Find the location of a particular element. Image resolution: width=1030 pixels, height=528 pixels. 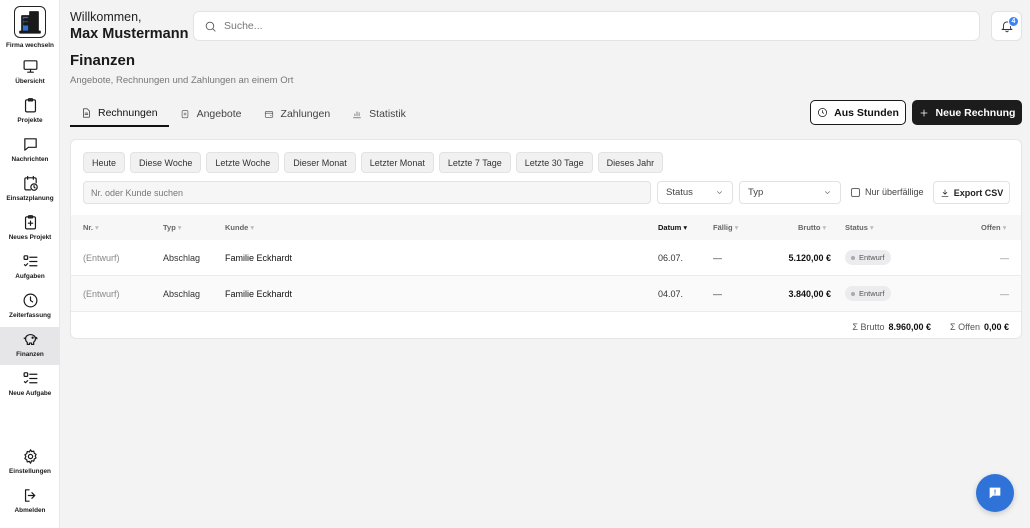

cell-brutto: 5.120,00 € is located at coordinates (809, 258).